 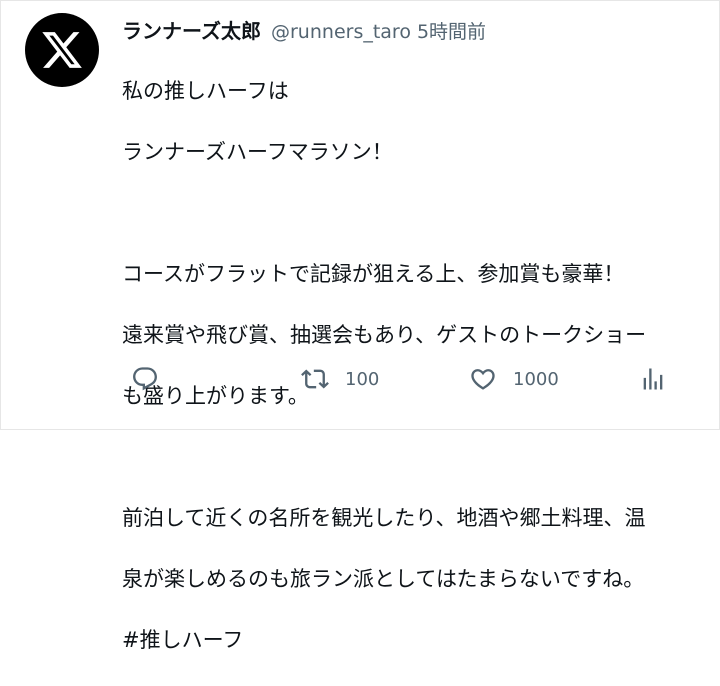 I want to click on x-logo-icon, so click(x=62, y=50).